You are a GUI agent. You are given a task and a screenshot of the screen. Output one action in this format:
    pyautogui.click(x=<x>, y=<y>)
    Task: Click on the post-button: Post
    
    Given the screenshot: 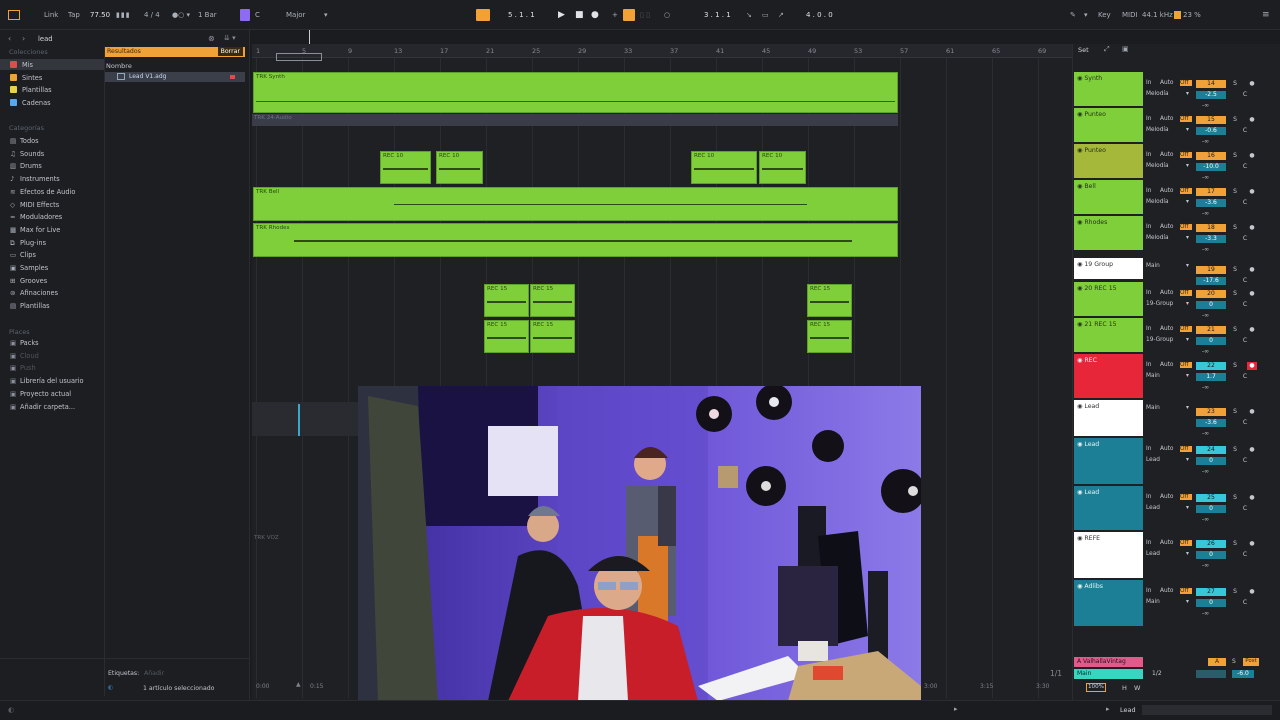 What is the action you would take?
    pyautogui.click(x=1251, y=662)
    